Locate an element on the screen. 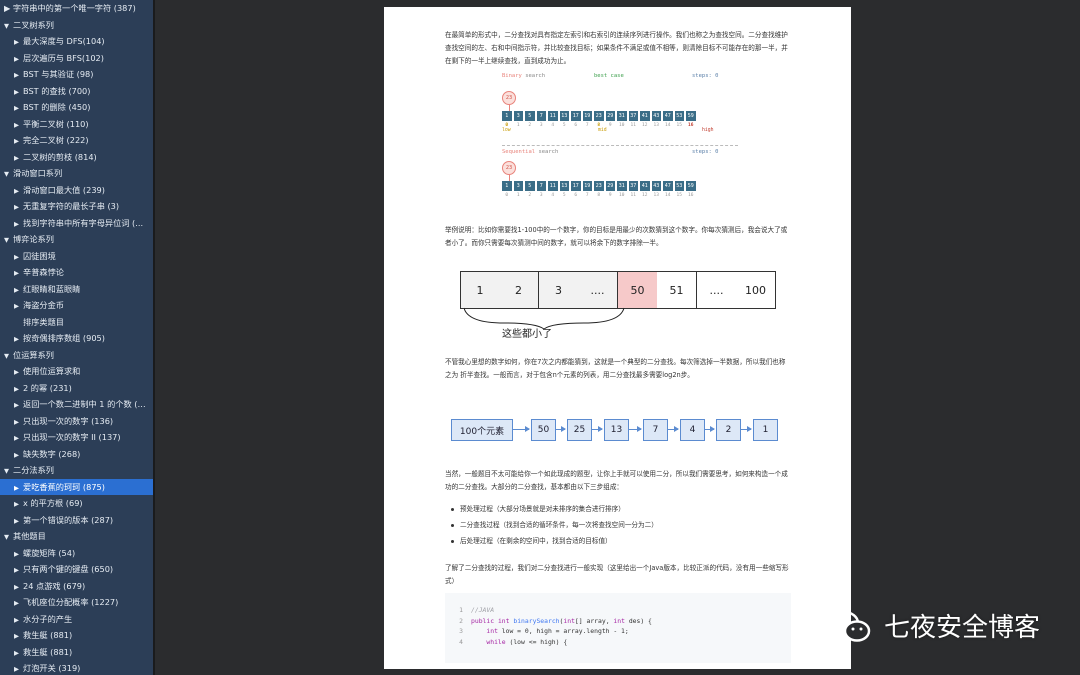 The image size is (1080, 675). chain-node: 1 is located at coordinates (765, 430).